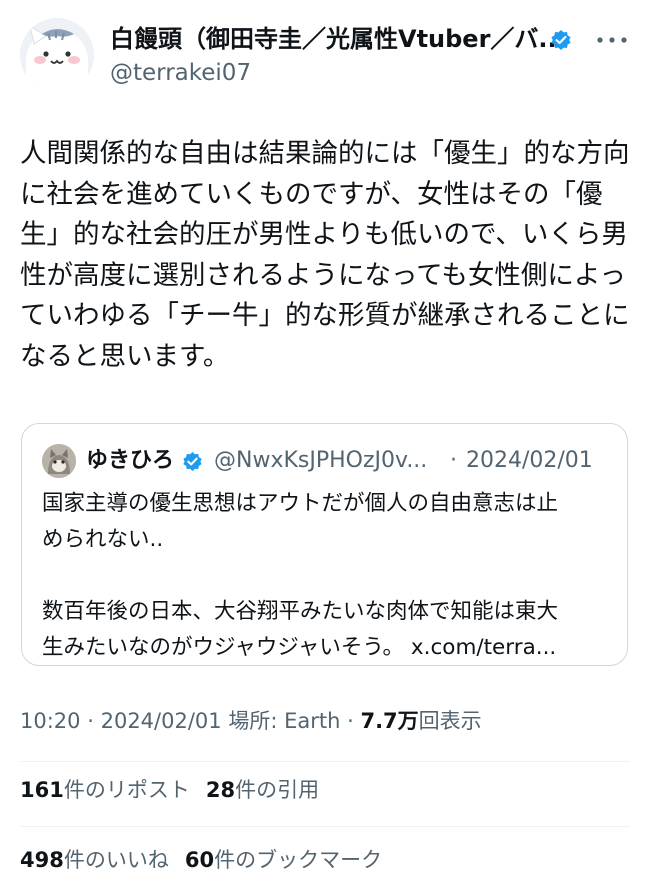 The image size is (650, 887). Describe the element at coordinates (389, 721) in the screenshot. I see `view-count: 7.7万` at that location.